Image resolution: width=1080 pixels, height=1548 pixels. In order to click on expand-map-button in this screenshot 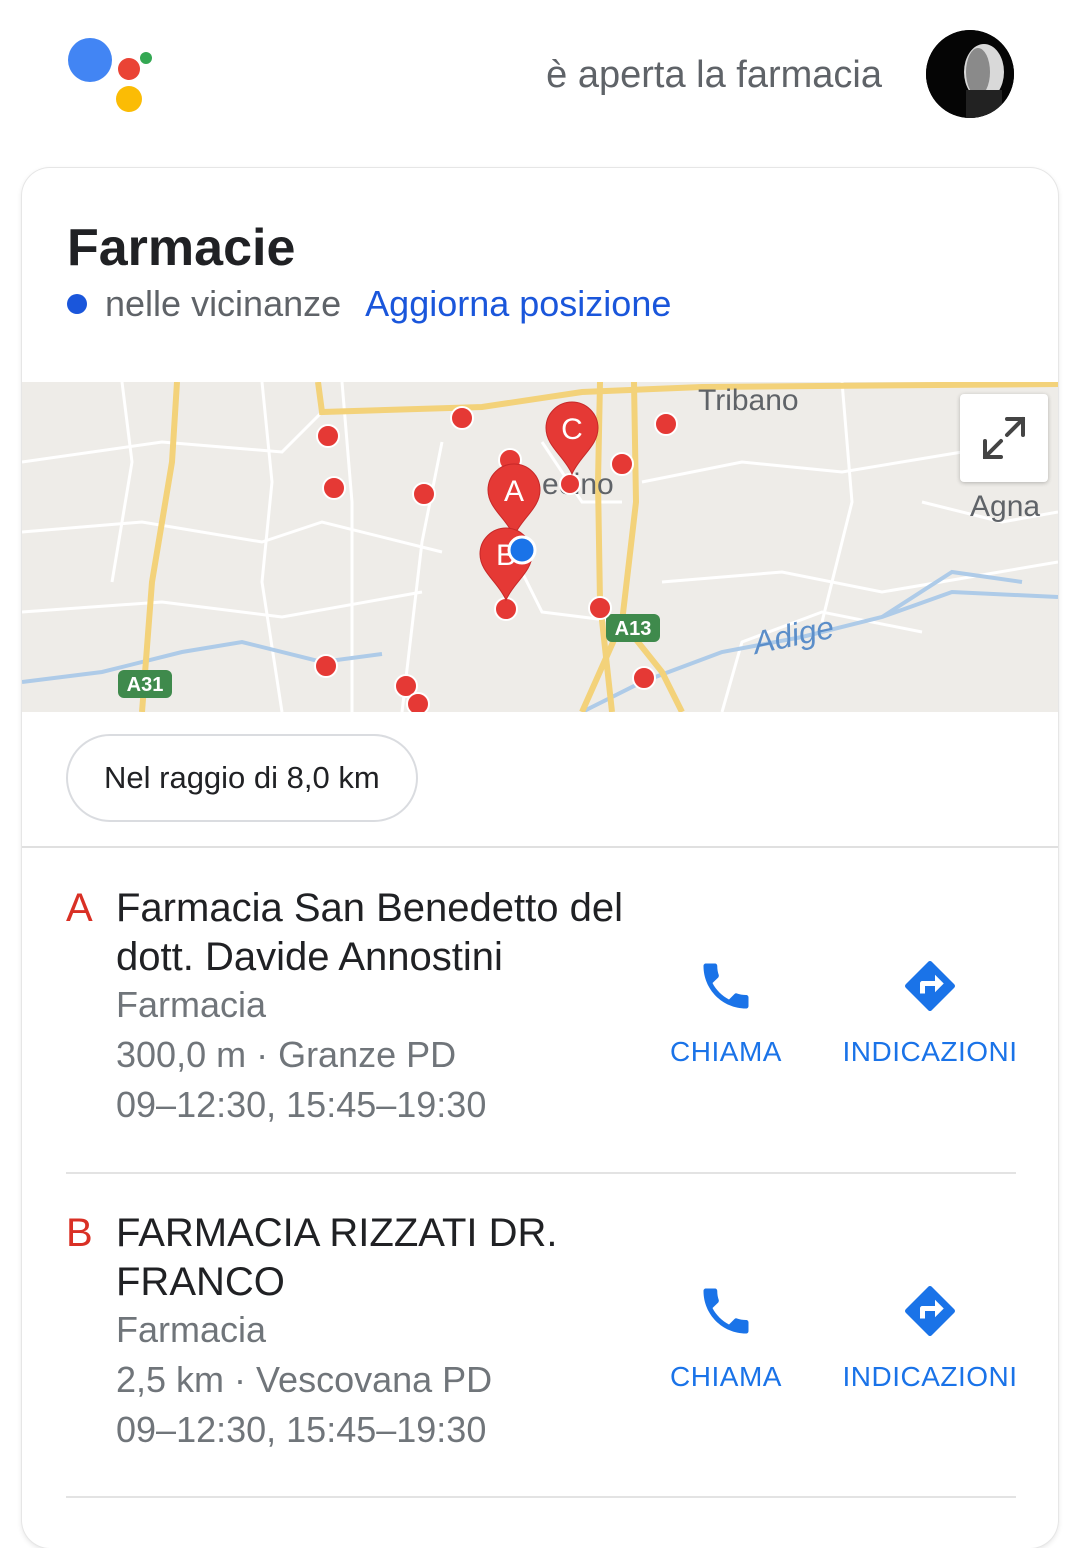, I will do `click(1004, 438)`.